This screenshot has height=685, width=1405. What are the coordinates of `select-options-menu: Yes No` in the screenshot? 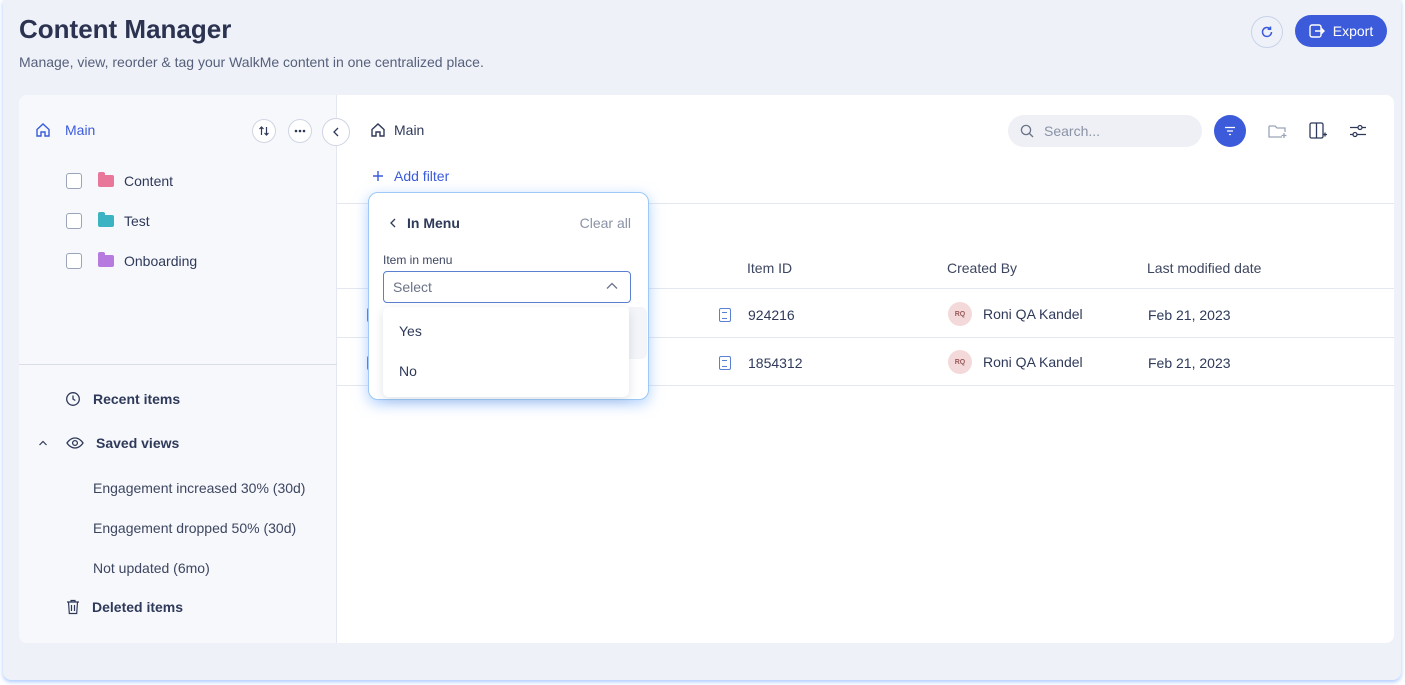 It's located at (506, 352).